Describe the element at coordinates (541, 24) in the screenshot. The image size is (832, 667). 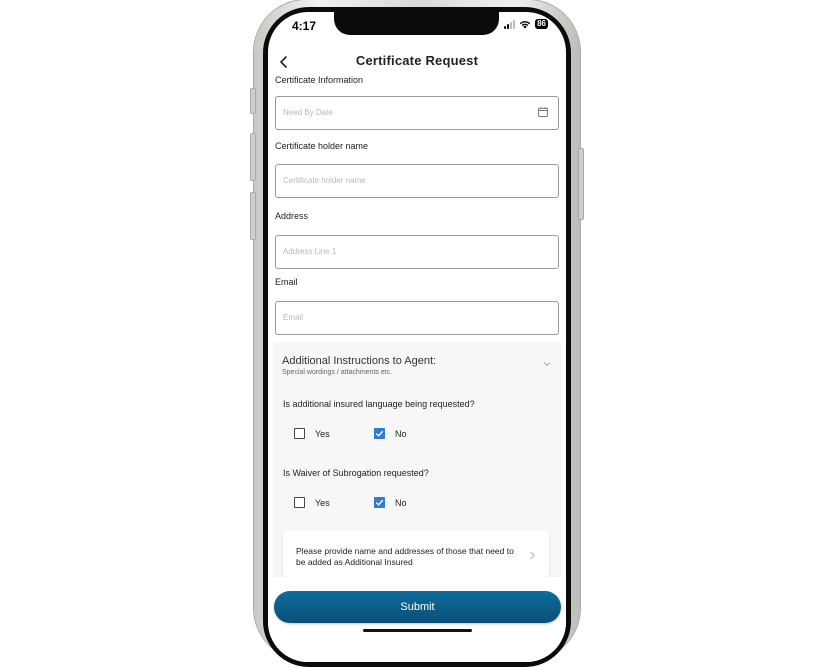
I see `battery-icon: 86` at that location.